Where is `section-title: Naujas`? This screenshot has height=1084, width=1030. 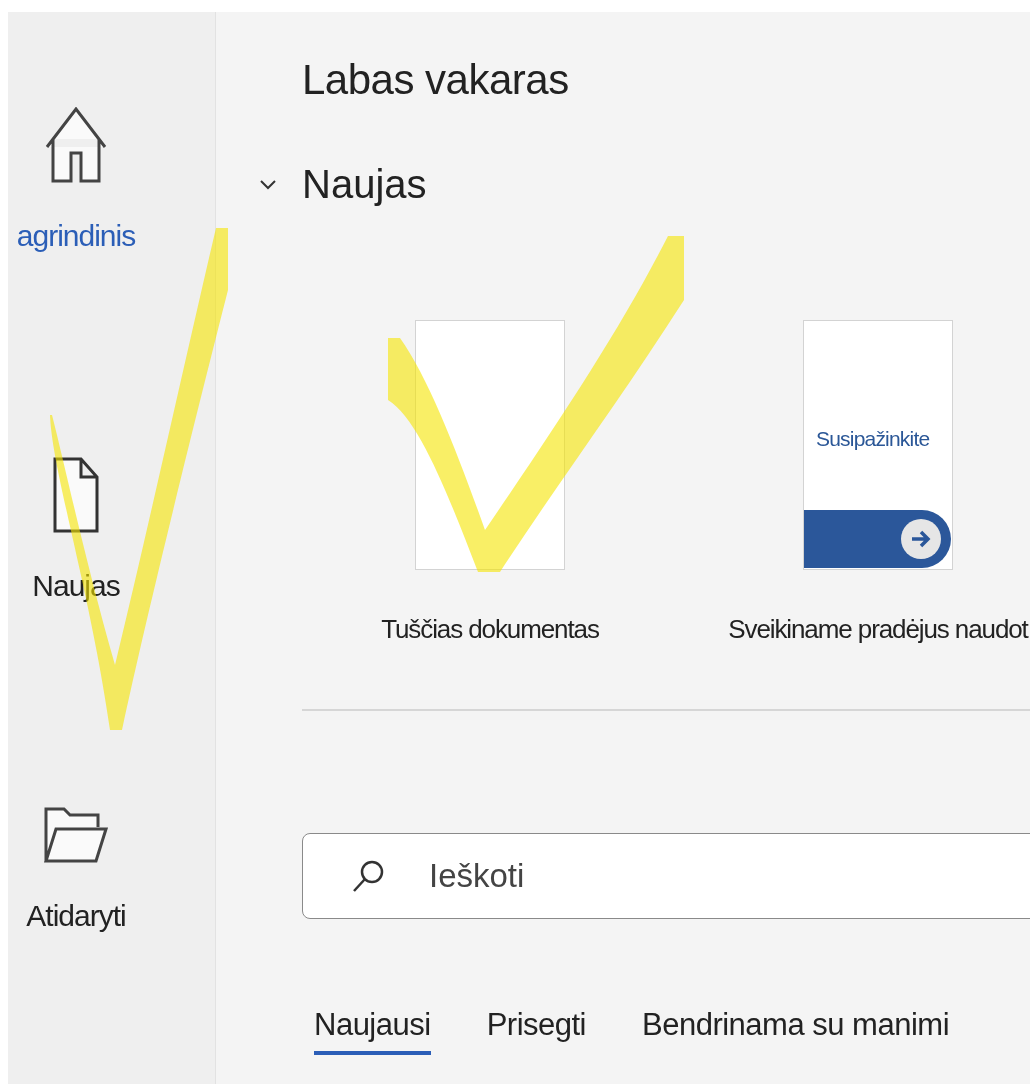
section-title: Naujas is located at coordinates (364, 184).